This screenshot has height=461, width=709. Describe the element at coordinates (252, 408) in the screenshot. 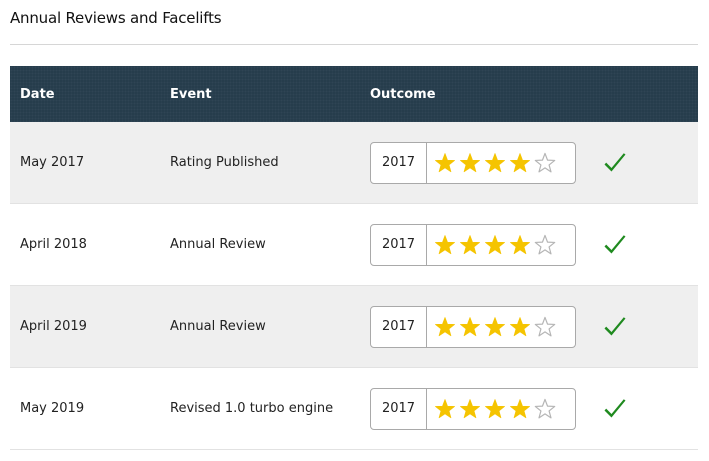

I see `row-event: Revised 1.0 turbo engine` at that location.